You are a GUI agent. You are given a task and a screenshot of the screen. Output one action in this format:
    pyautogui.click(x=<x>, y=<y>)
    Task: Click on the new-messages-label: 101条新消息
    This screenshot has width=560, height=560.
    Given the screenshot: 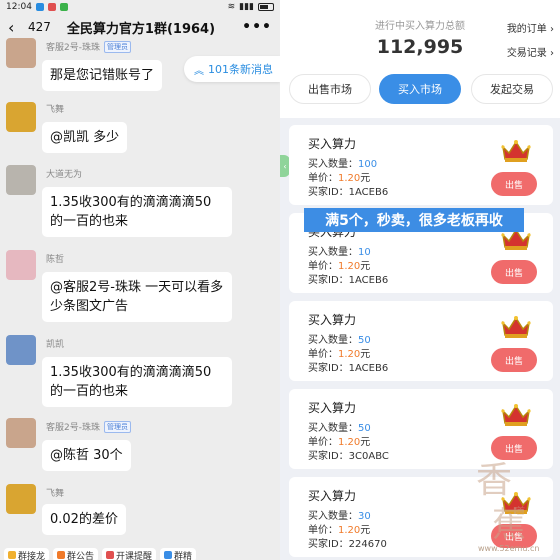 What is the action you would take?
    pyautogui.click(x=240, y=69)
    